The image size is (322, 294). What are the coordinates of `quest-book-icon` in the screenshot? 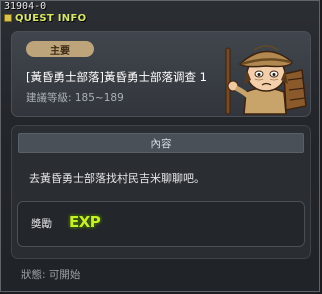 It's located at (8, 18).